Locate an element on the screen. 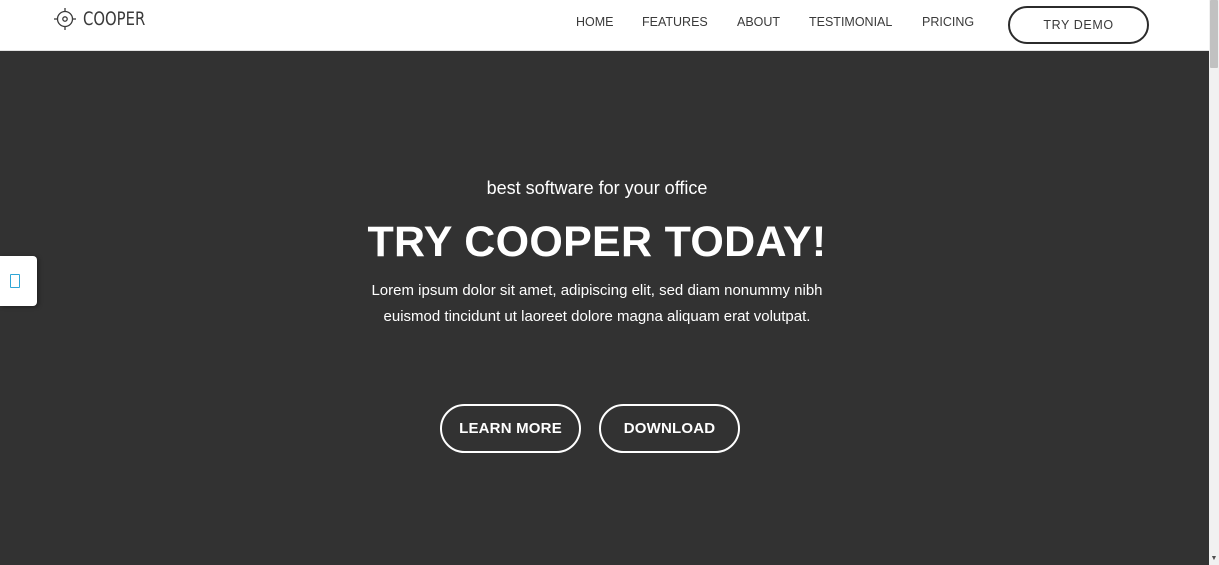  nav-item-home: HOME is located at coordinates (595, 22).